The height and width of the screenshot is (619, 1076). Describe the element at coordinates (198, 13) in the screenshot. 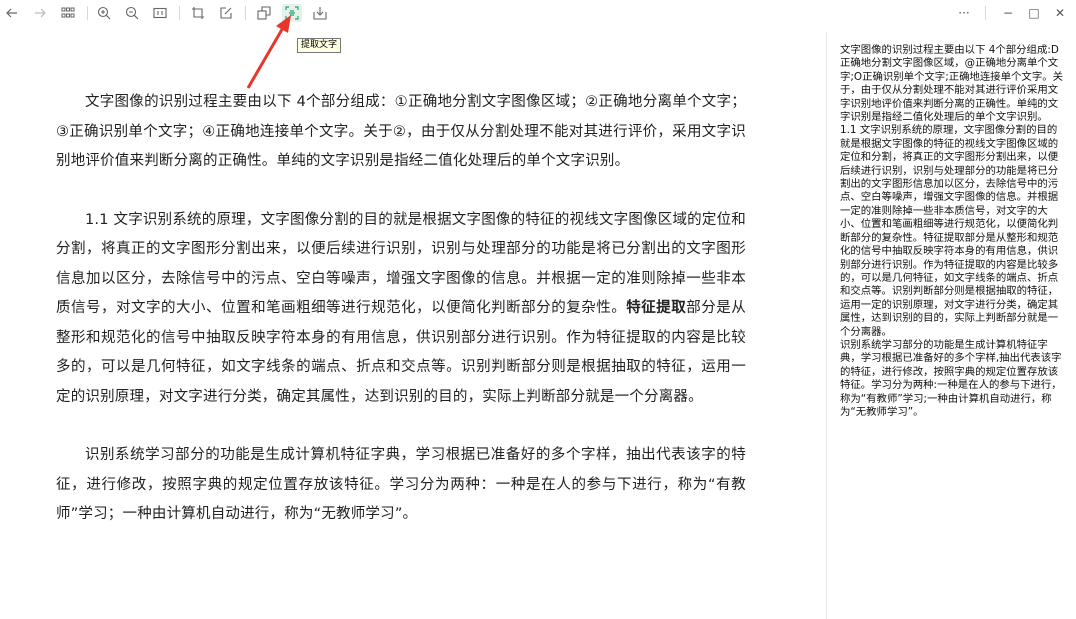

I see `crop-icon` at that location.